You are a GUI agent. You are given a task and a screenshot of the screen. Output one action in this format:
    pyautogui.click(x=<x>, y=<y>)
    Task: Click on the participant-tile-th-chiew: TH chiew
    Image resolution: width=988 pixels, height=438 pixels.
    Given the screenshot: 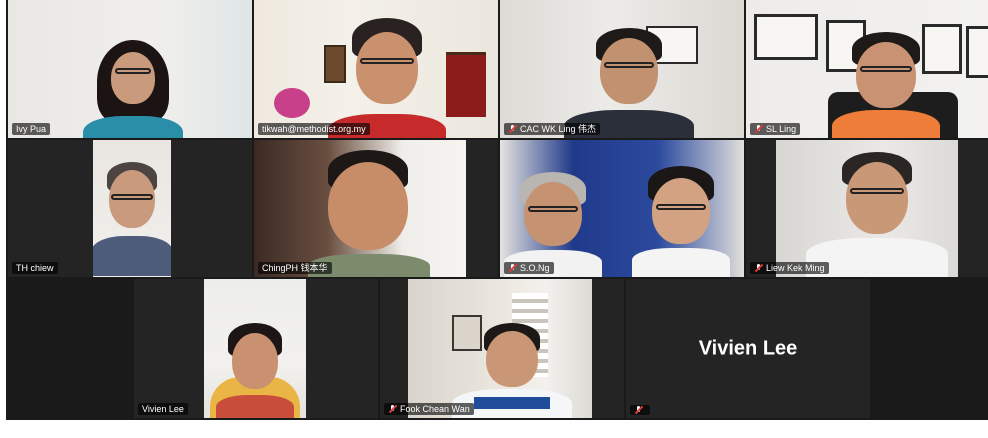 What is the action you would take?
    pyautogui.click(x=130, y=208)
    